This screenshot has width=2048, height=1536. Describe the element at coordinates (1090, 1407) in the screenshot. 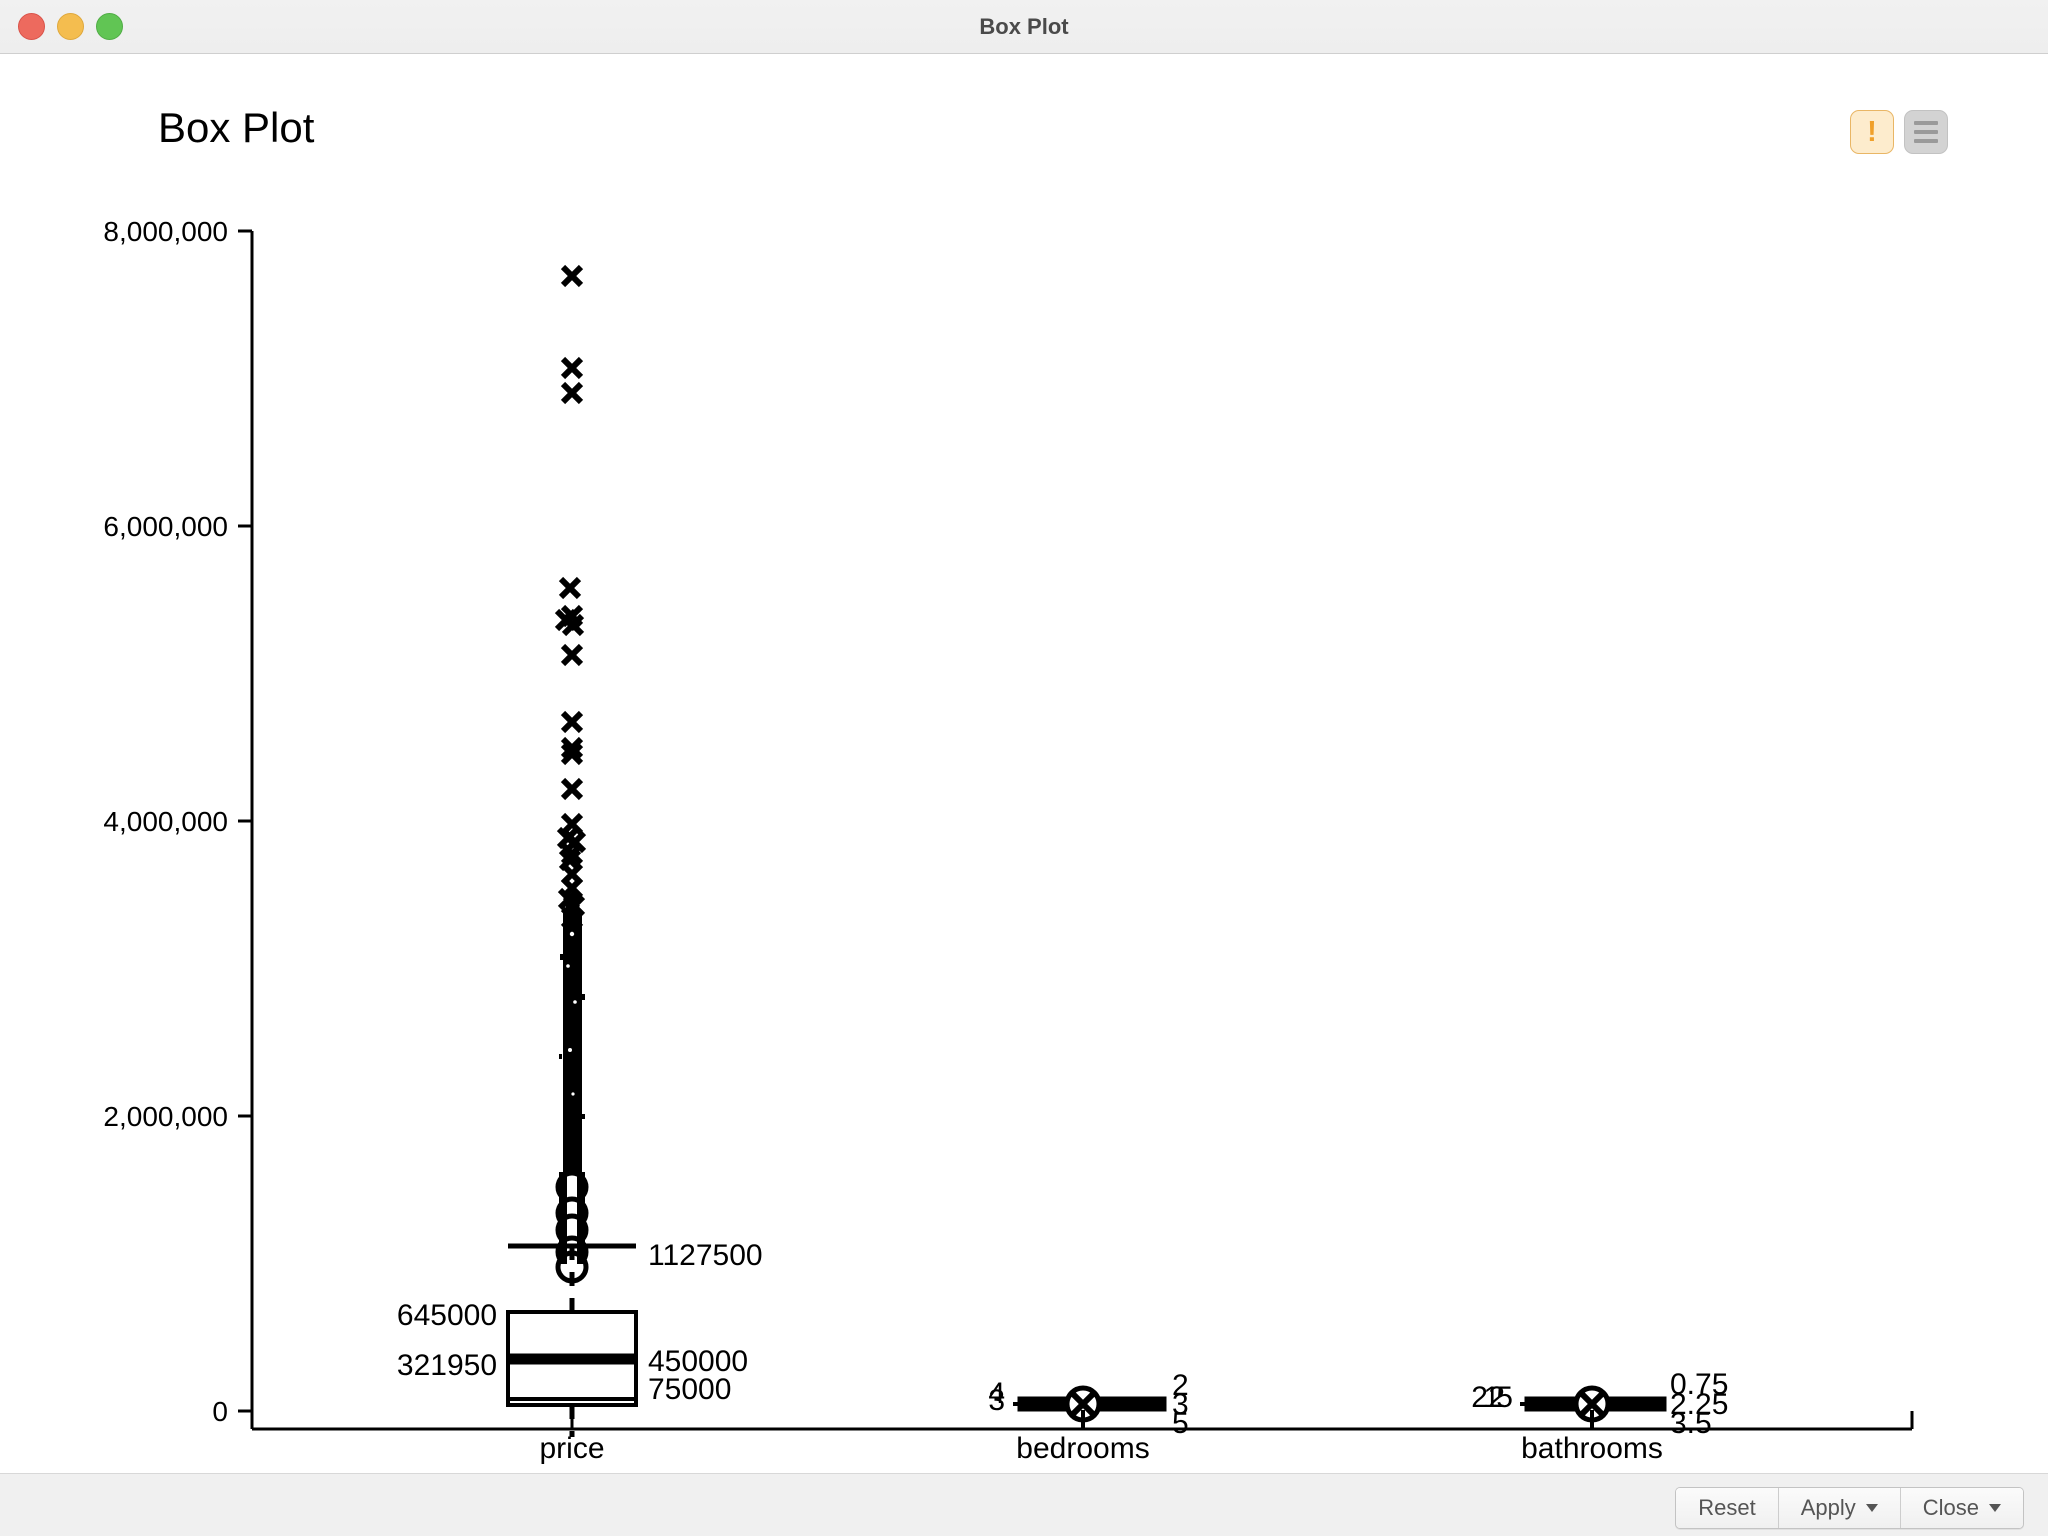

I see `bedrooms-boxplot` at that location.